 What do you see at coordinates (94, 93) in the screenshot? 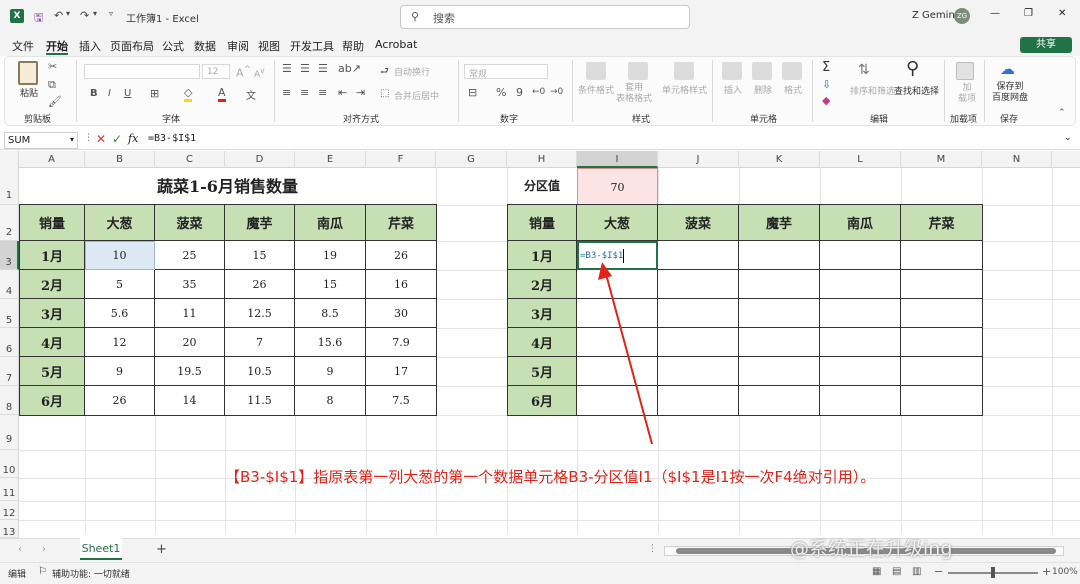
I see `bold-button: B` at bounding box center [94, 93].